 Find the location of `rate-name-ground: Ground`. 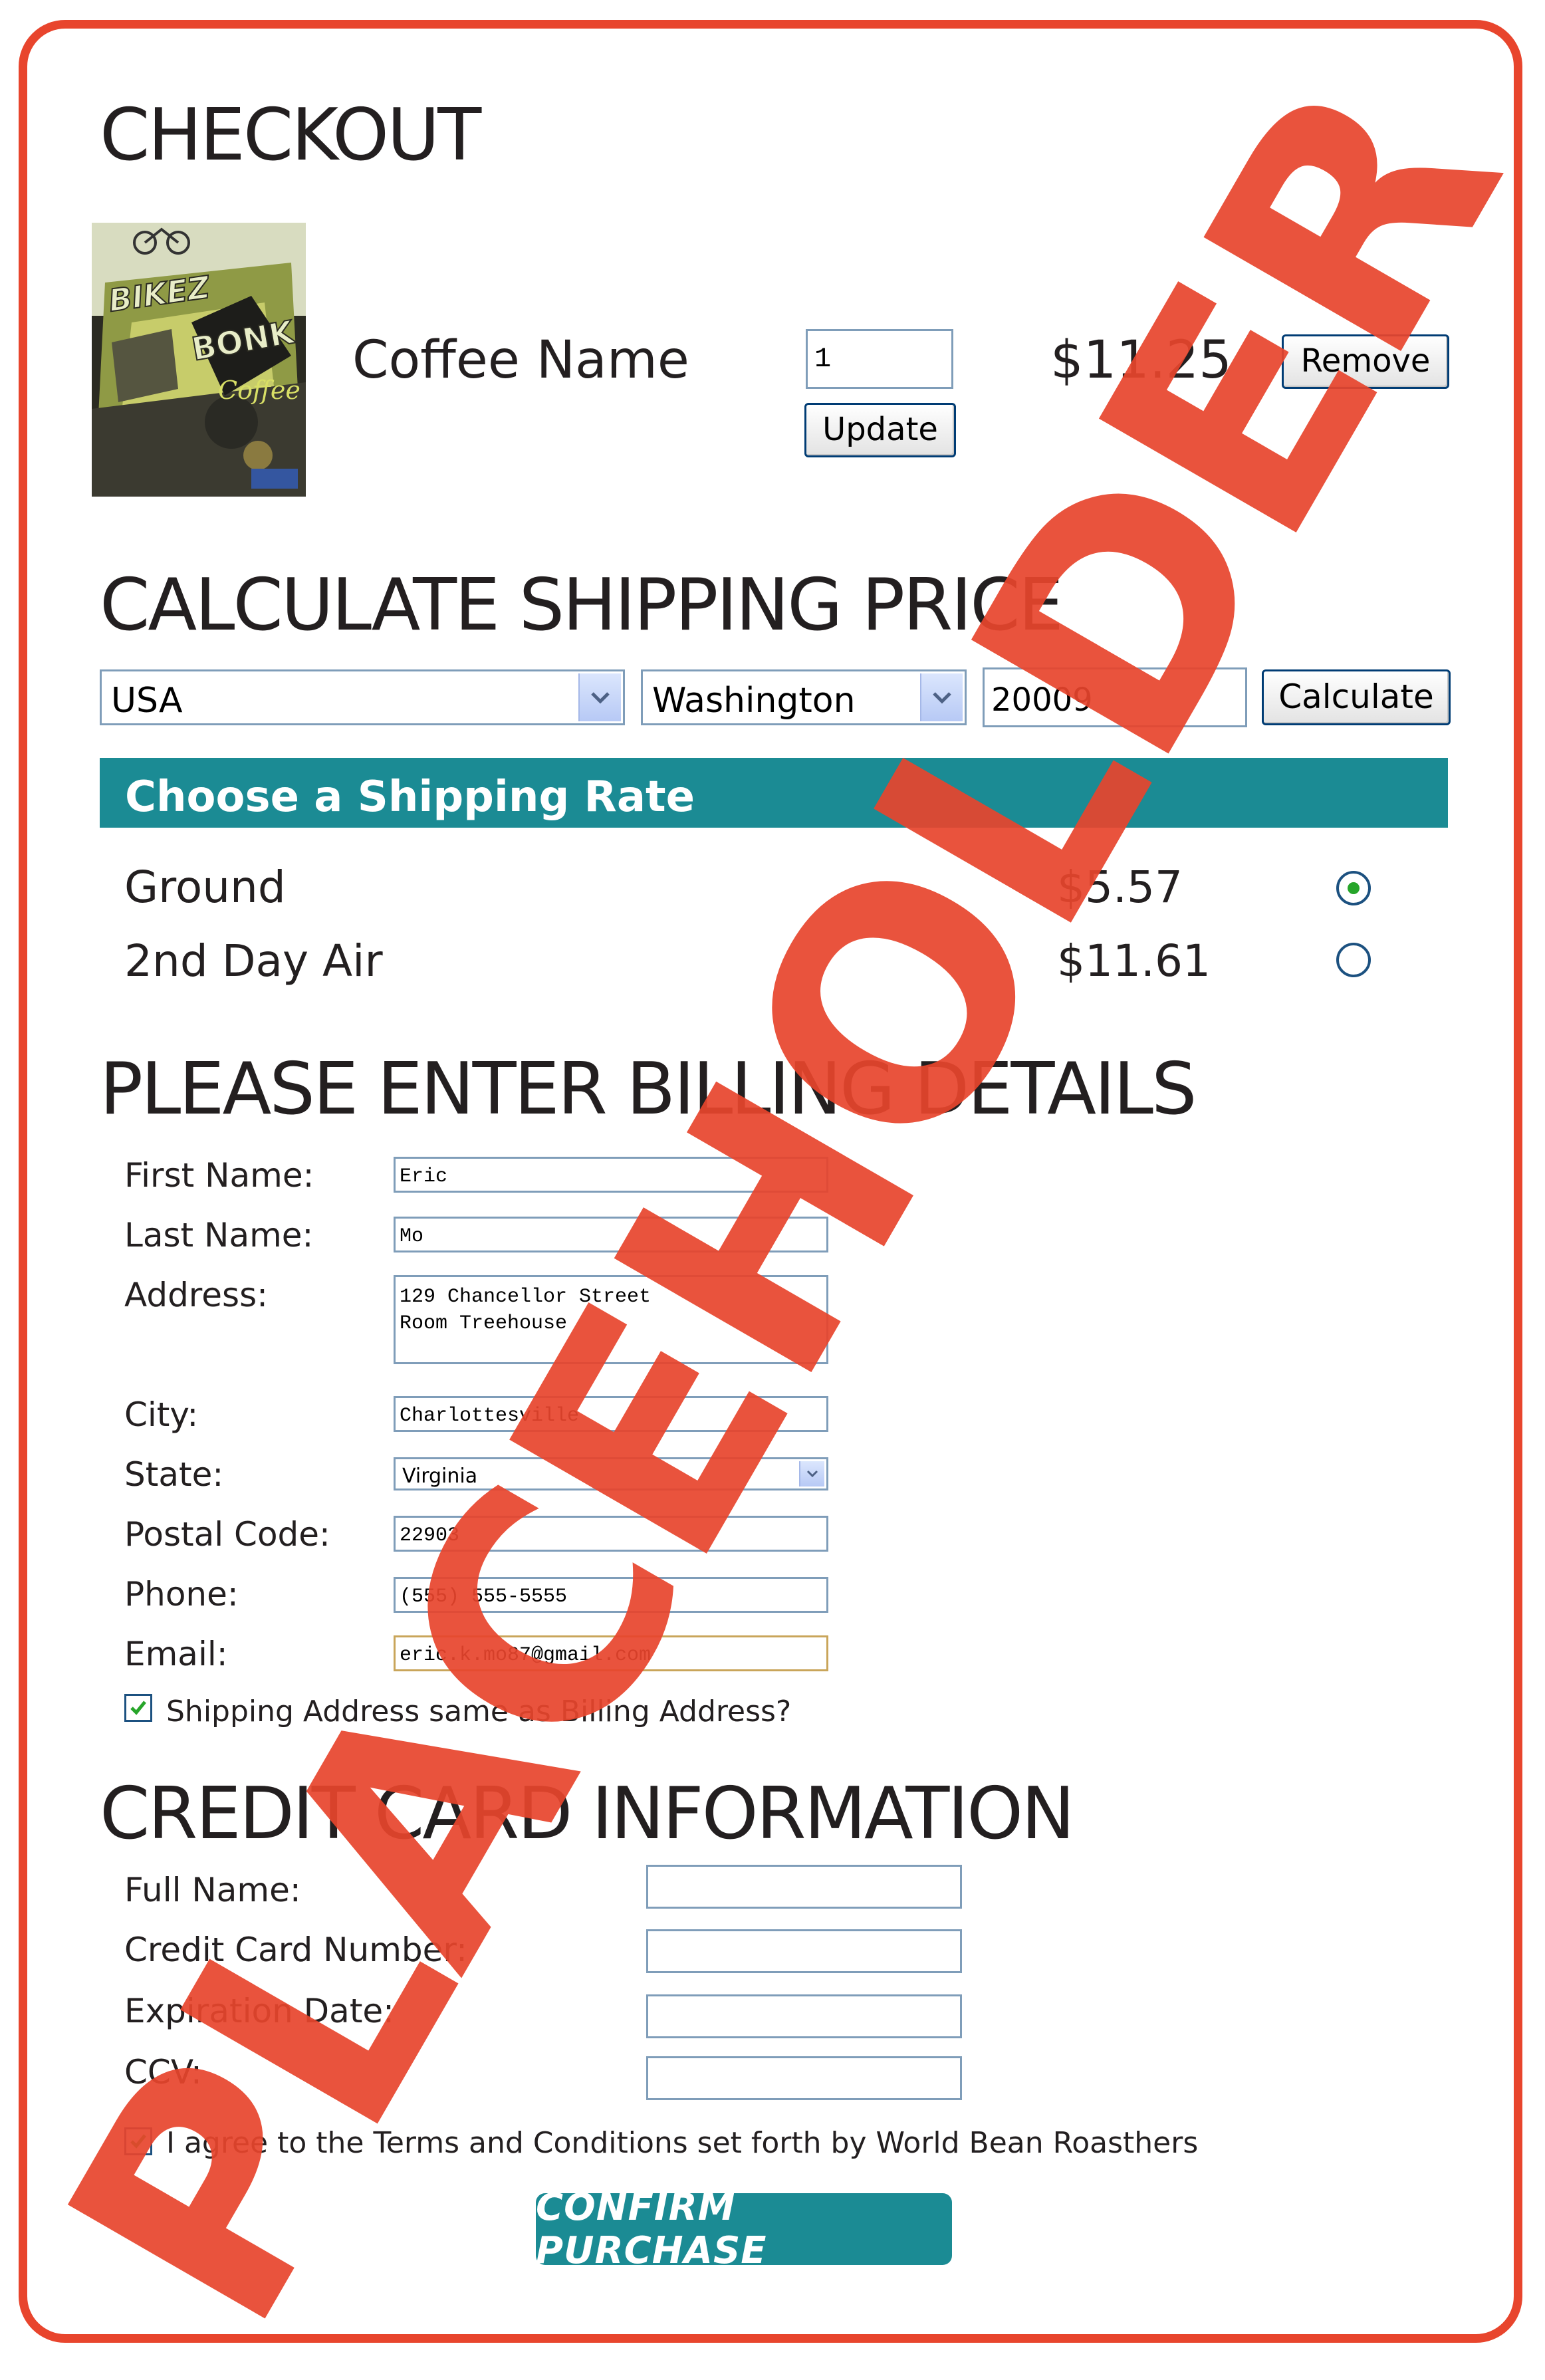

rate-name-ground: Ground is located at coordinates (205, 888).